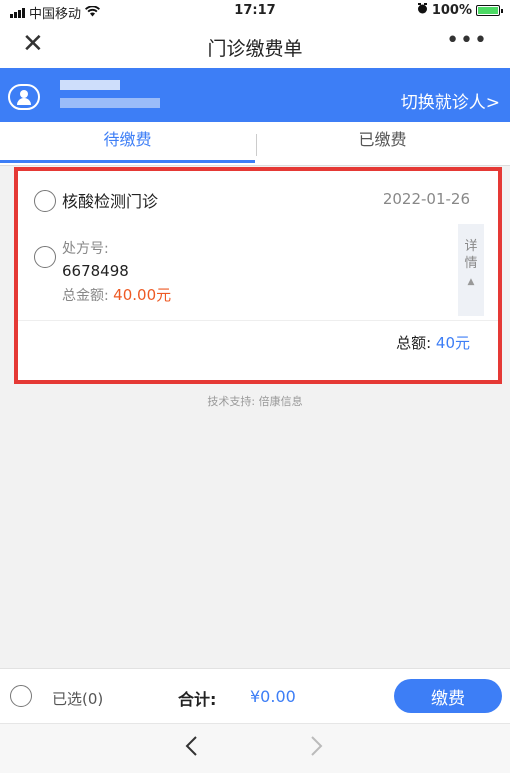 The width and height of the screenshot is (510, 773). I want to click on amount-value: 40.00元, so click(142, 295).